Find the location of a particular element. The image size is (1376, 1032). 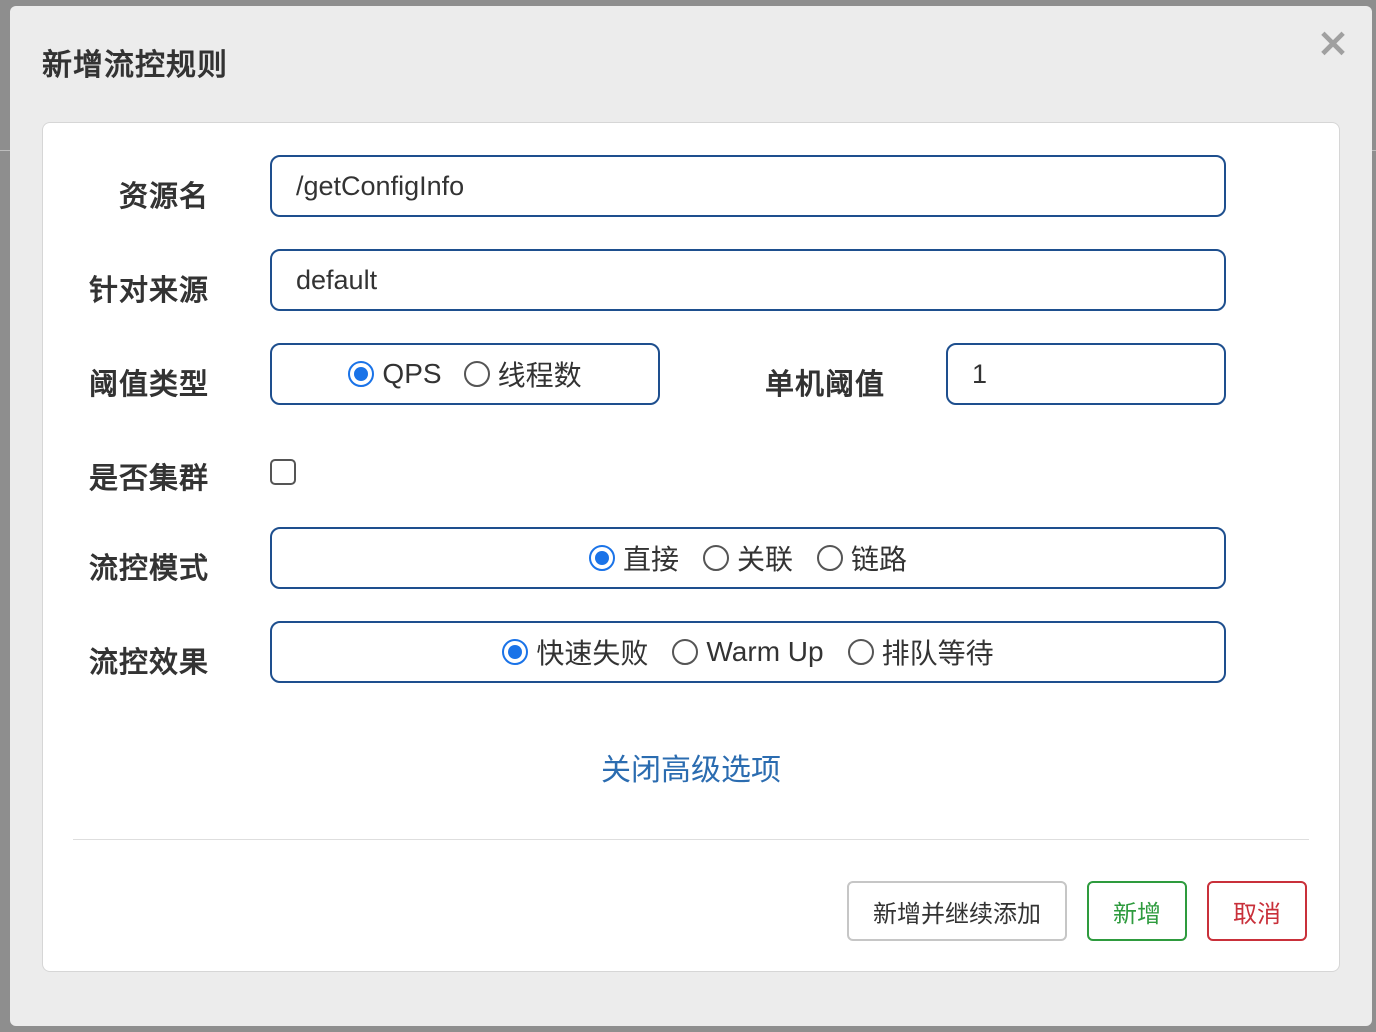

flow-mode-chain-radio is located at coordinates (830, 558).